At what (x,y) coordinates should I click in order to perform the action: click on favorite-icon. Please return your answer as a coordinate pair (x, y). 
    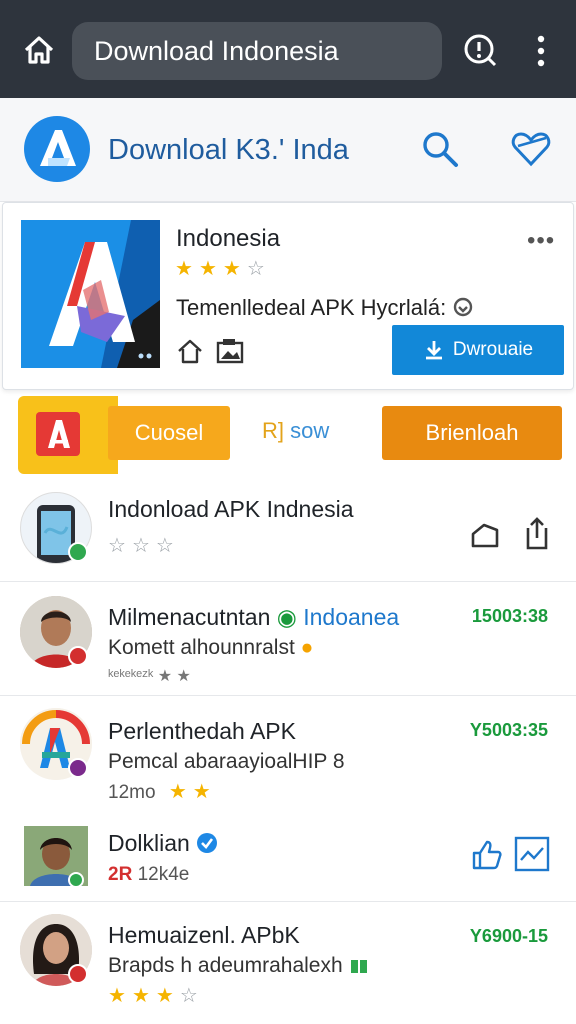
    Looking at the image, I should click on (531, 149).